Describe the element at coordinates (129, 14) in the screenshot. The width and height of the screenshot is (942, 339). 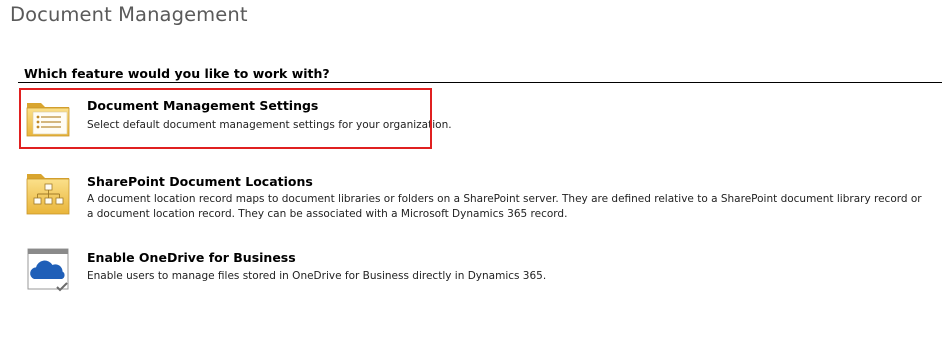
I see `page-title: Document Management` at that location.